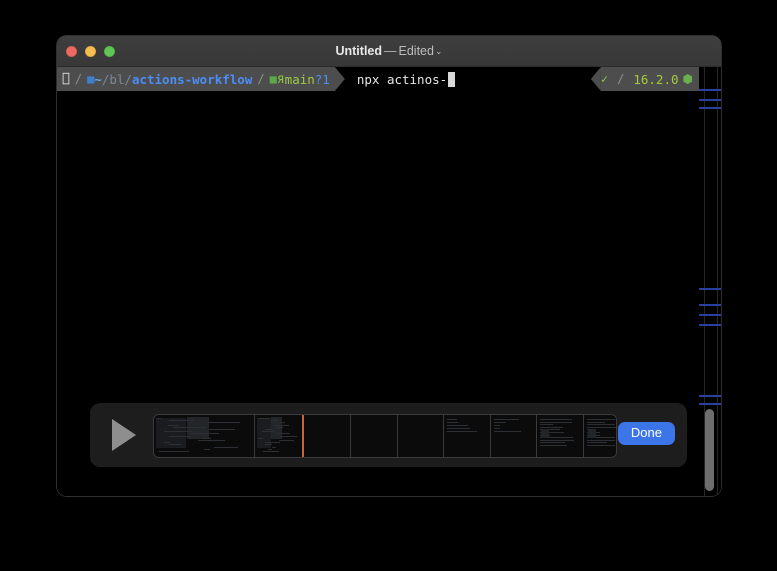  What do you see at coordinates (98, 79) in the screenshot?
I see `prompt-home-tilde: ~` at bounding box center [98, 79].